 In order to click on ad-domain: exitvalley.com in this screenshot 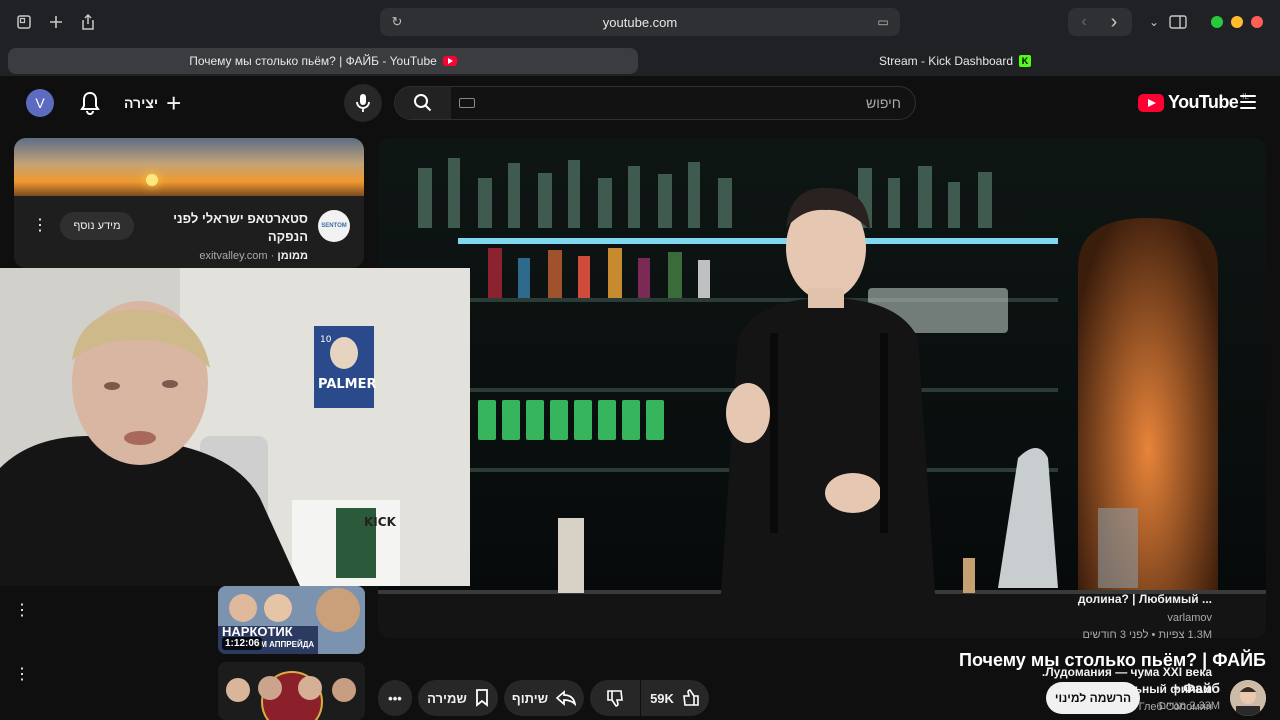, I will do `click(233, 256)`.